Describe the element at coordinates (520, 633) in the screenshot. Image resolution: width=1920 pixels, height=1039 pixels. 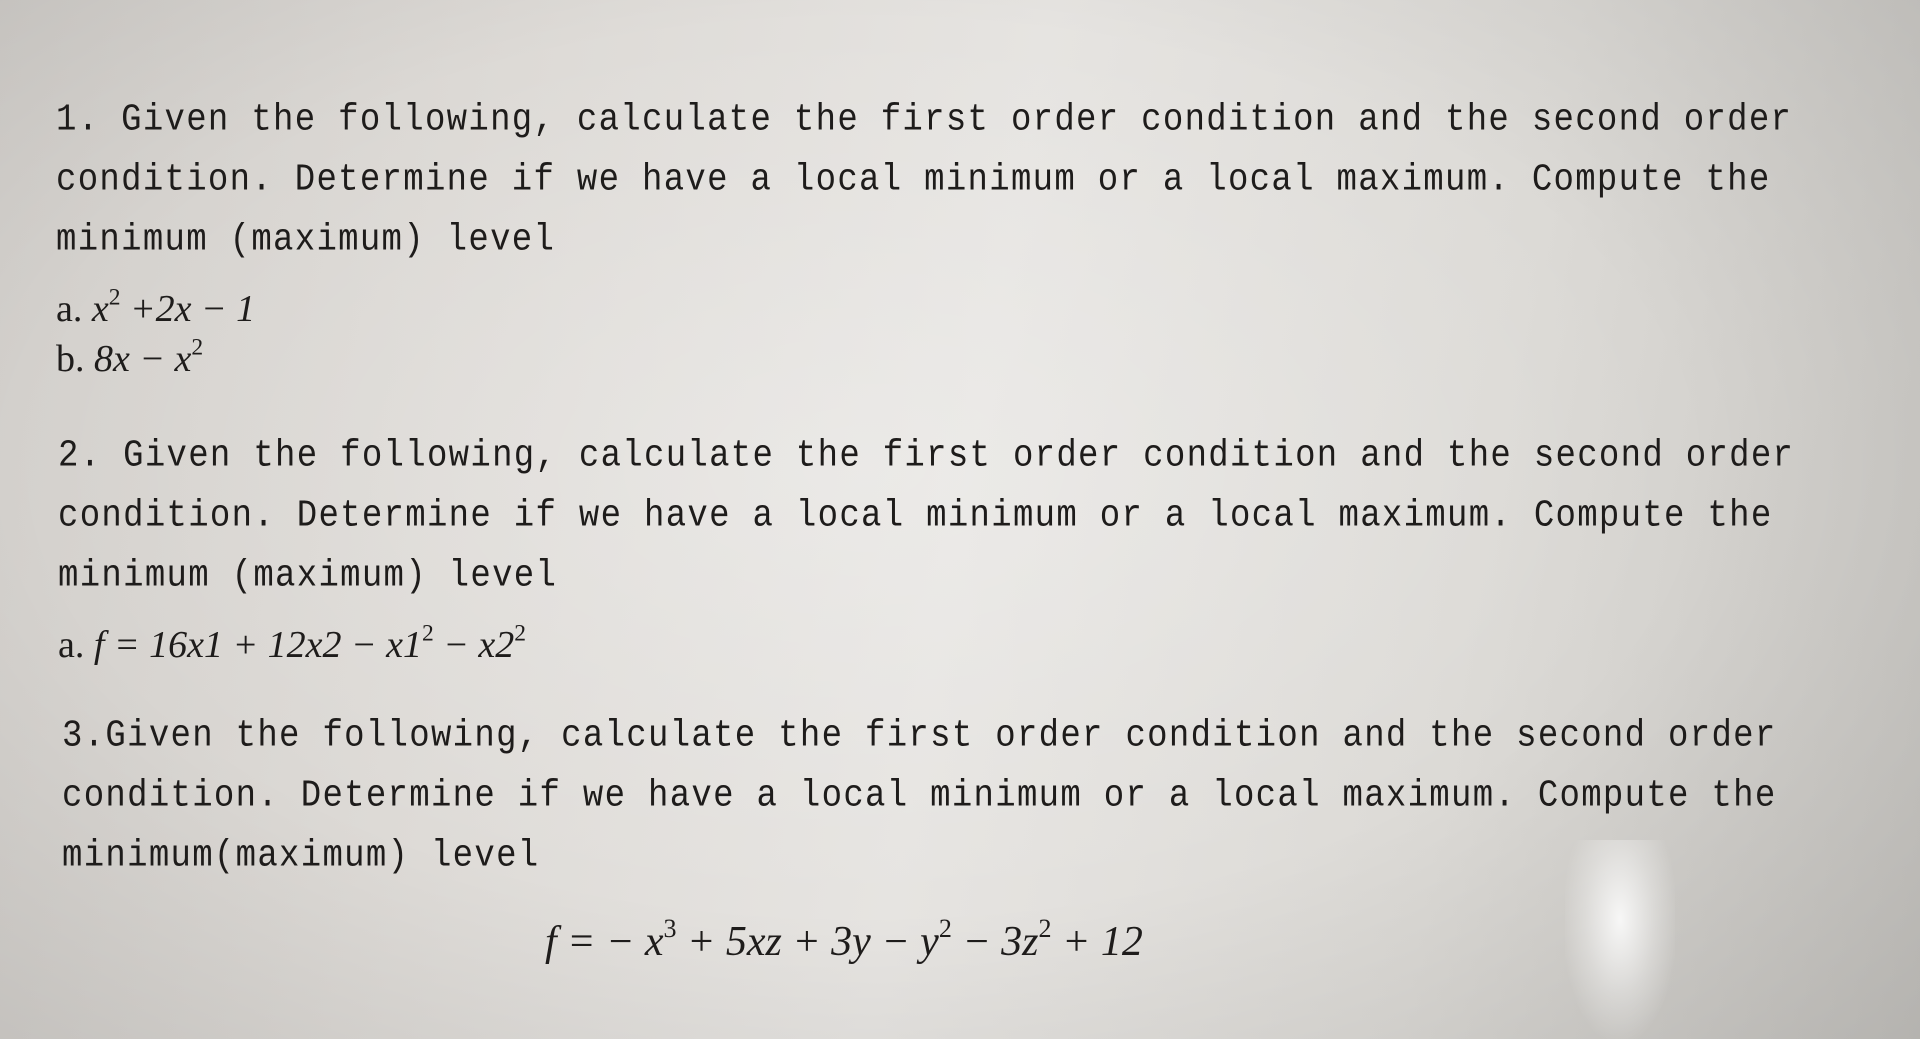
I see `item-exponent-2: 2` at that location.